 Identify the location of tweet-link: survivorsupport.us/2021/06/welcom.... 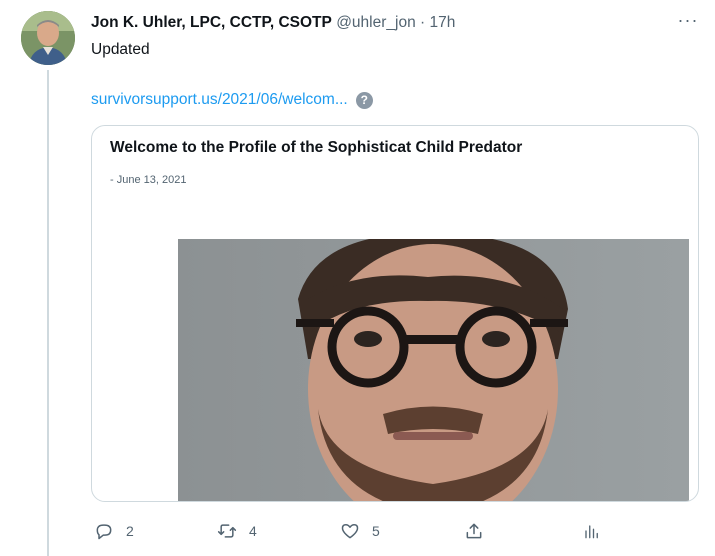
(219, 100).